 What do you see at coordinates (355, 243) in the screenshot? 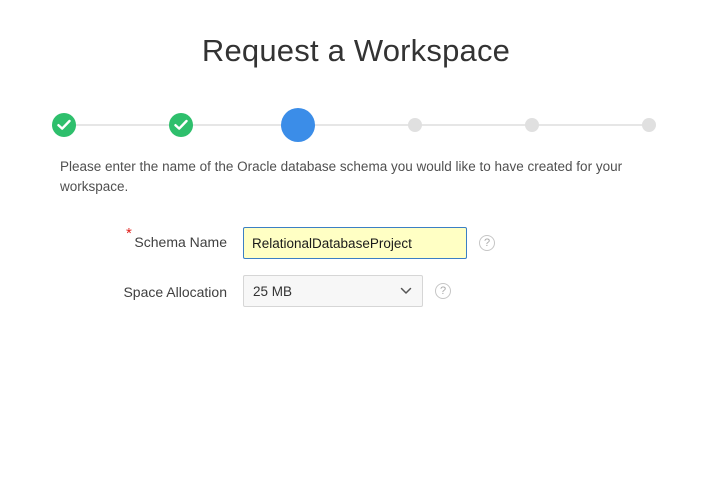
I see `schema-name-input` at bounding box center [355, 243].